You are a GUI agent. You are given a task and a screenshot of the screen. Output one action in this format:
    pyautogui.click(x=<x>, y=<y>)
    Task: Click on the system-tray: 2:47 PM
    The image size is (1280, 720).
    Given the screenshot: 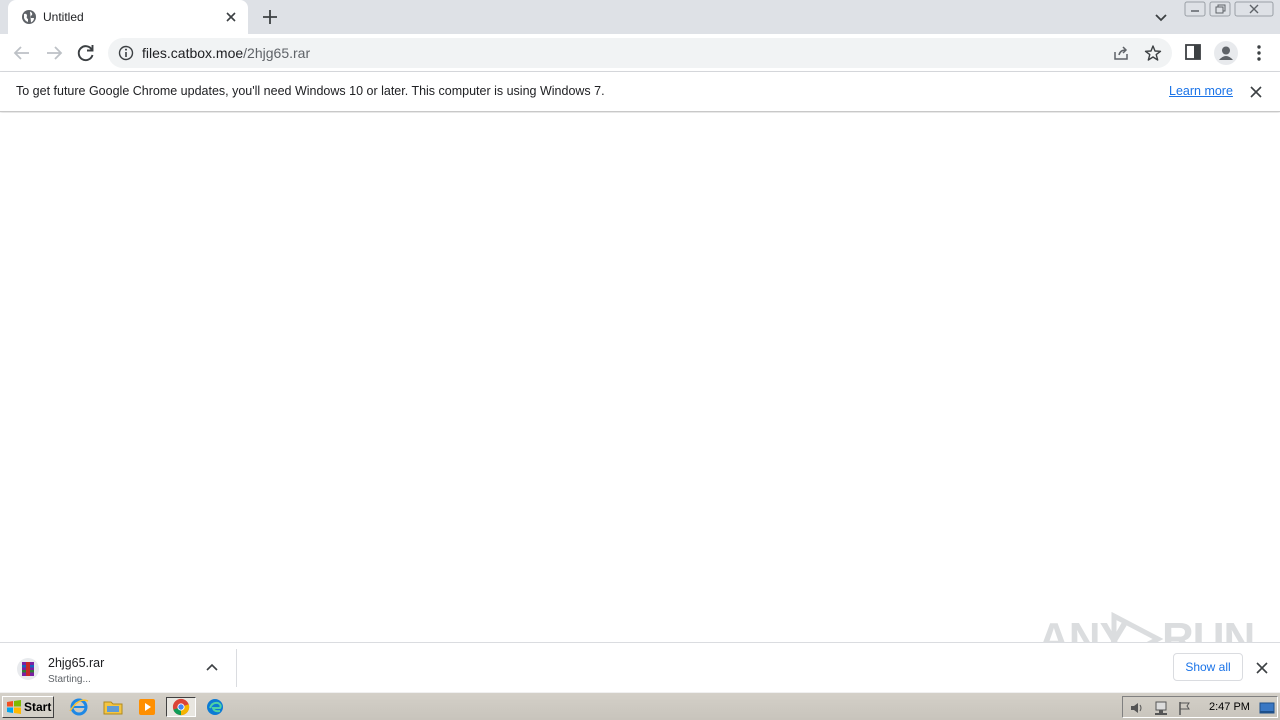 What is the action you would take?
    pyautogui.click(x=1200, y=707)
    